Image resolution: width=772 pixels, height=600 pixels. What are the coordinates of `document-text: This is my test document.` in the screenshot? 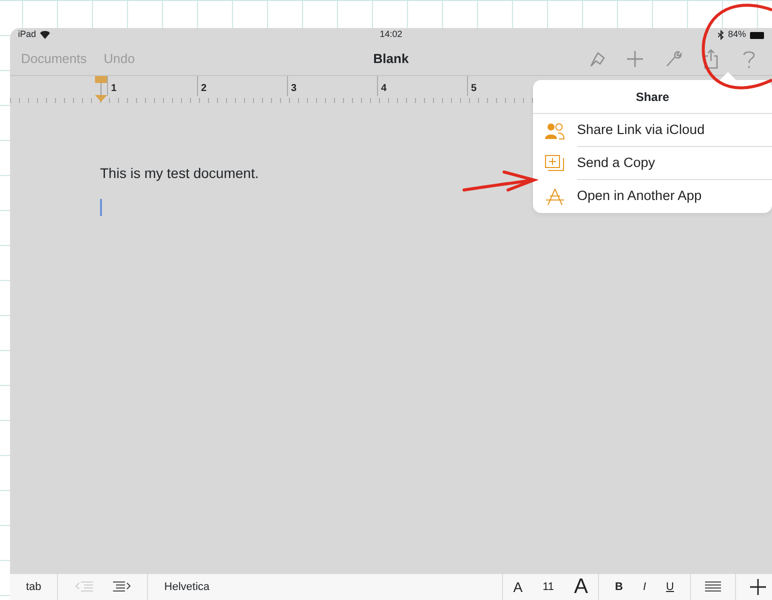 It's located at (179, 173).